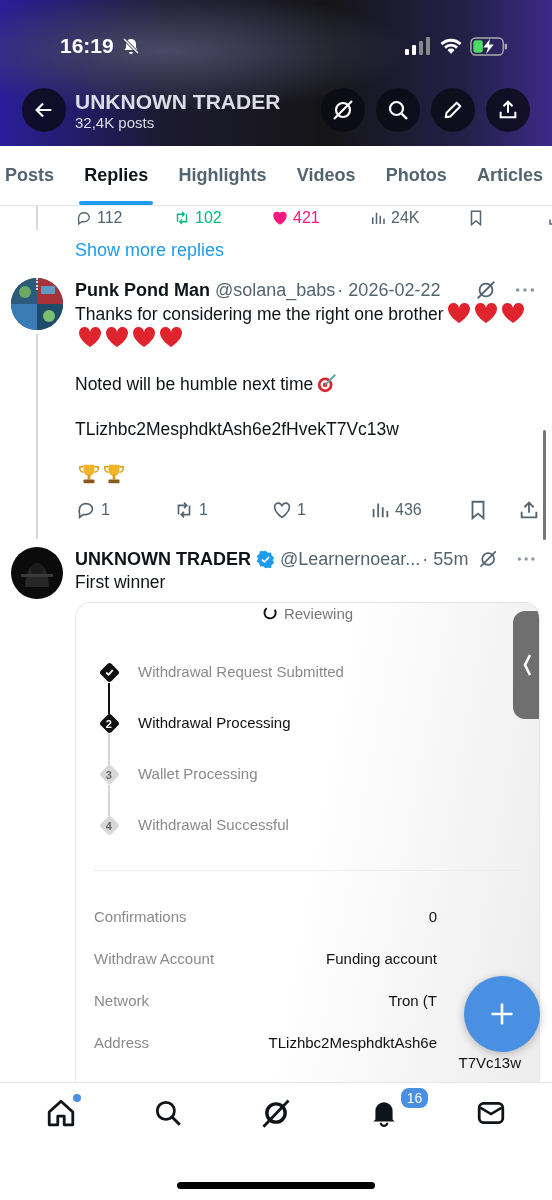  What do you see at coordinates (237, 429) in the screenshot?
I see `post-text: TLizhbc2MesphdktAsh6e2fHvekT7Vc13w` at bounding box center [237, 429].